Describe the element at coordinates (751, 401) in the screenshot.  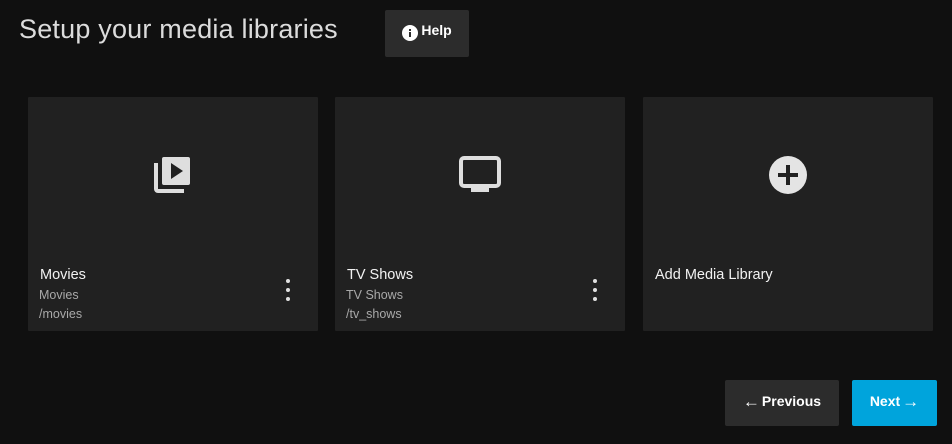
I see `arrow-left-icon: ←` at that location.